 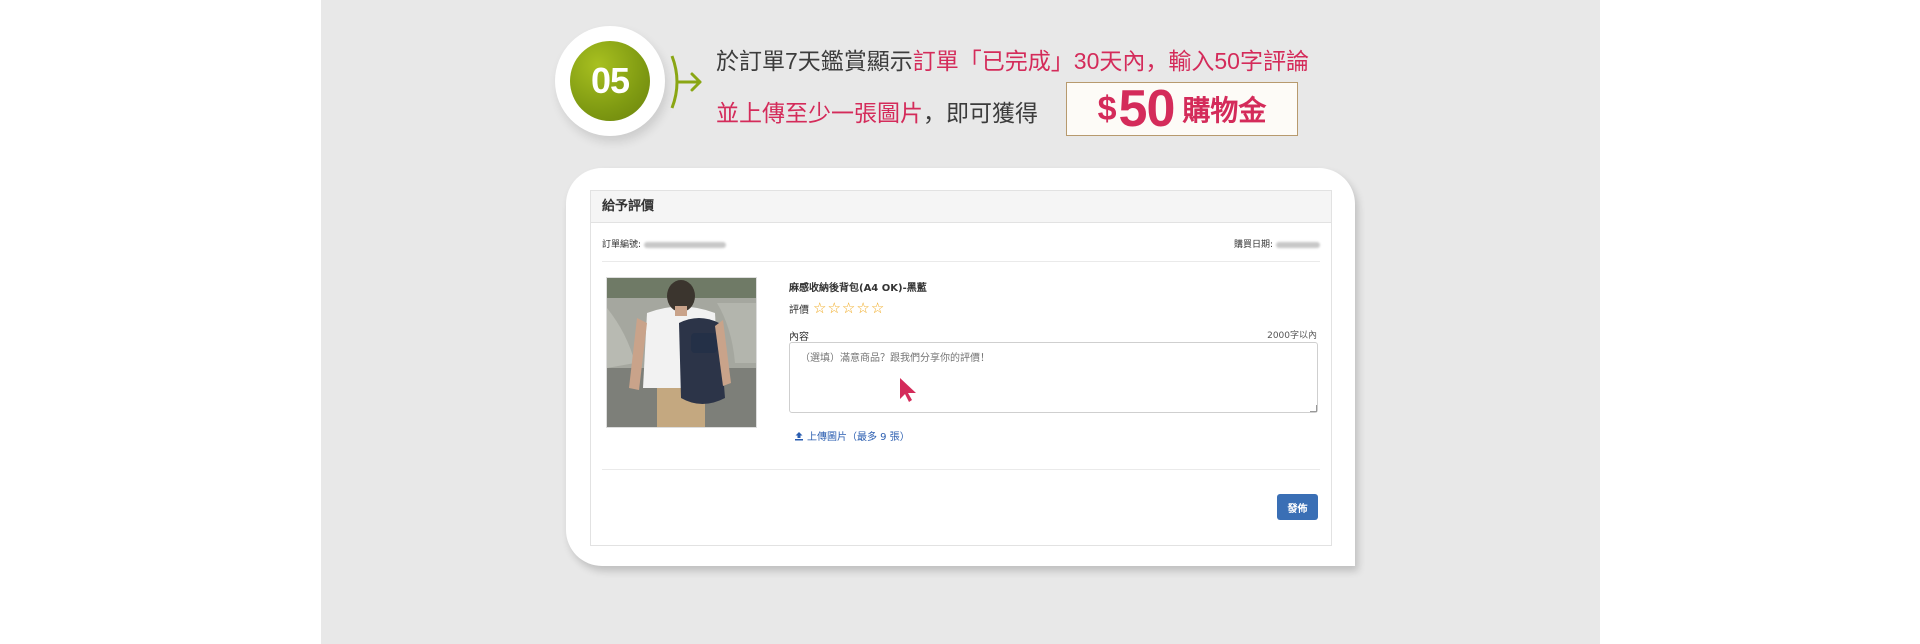 I want to click on instruction-line-1: 於訂單7天鑑賞顯示訂單「已完成」30天內，輸入50字評論, so click(x=1012, y=59).